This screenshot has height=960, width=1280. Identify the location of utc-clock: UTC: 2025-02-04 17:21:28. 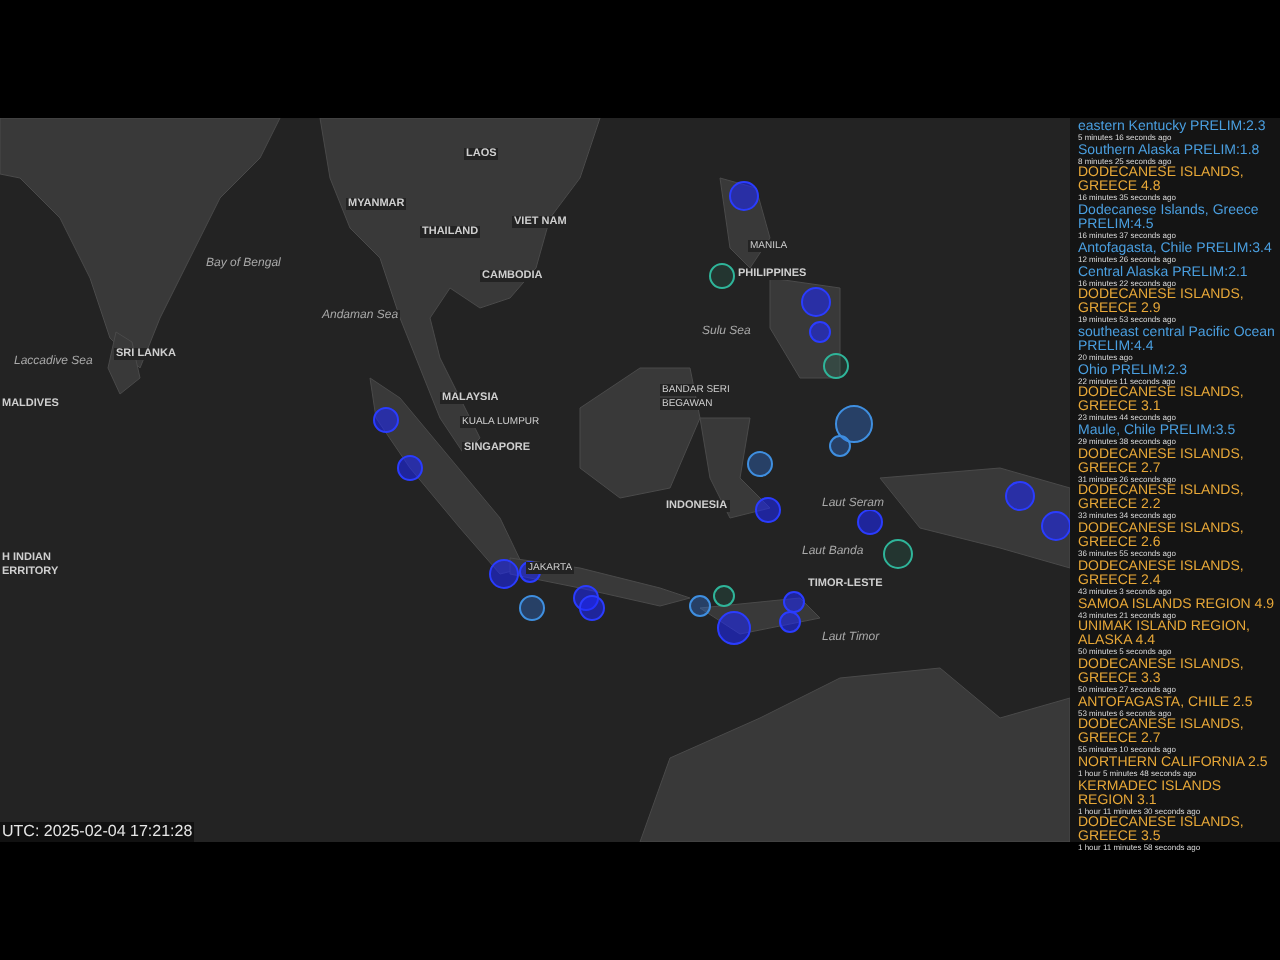
(97, 832).